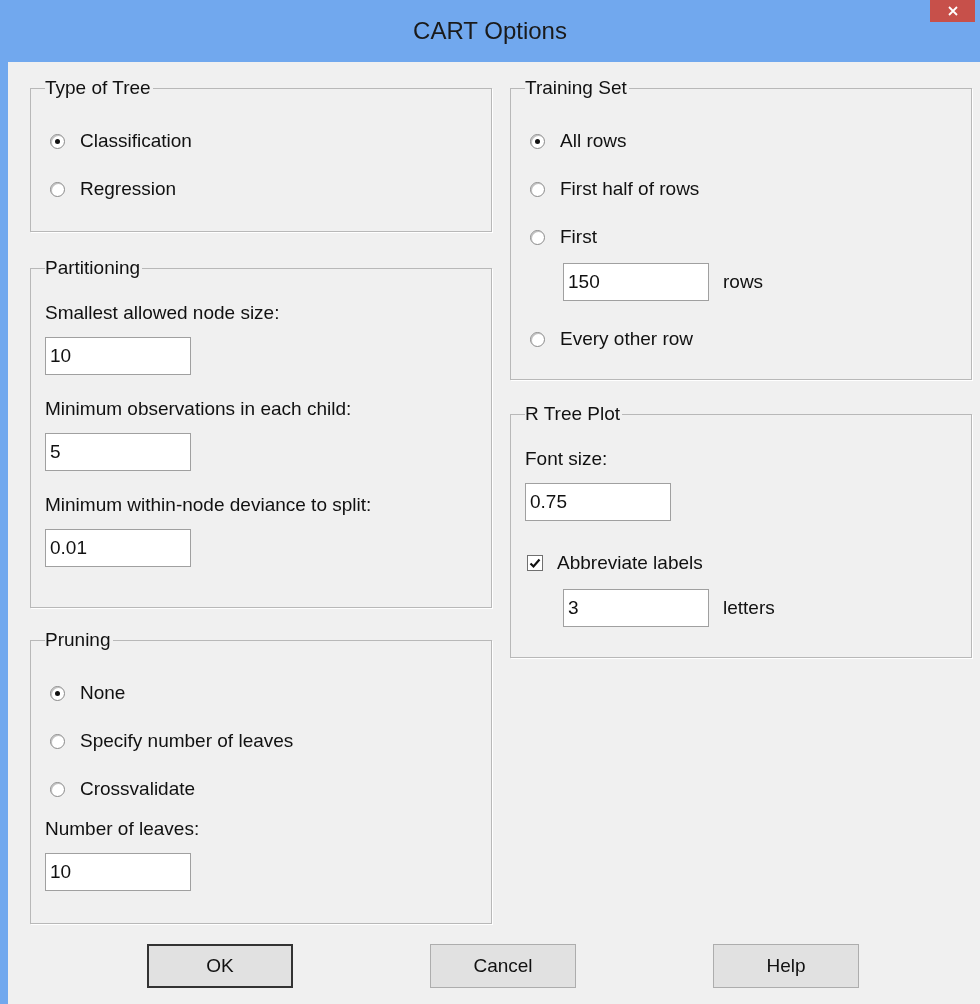 This screenshot has height=1004, width=980. I want to click on window-title: CART Options, so click(490, 31).